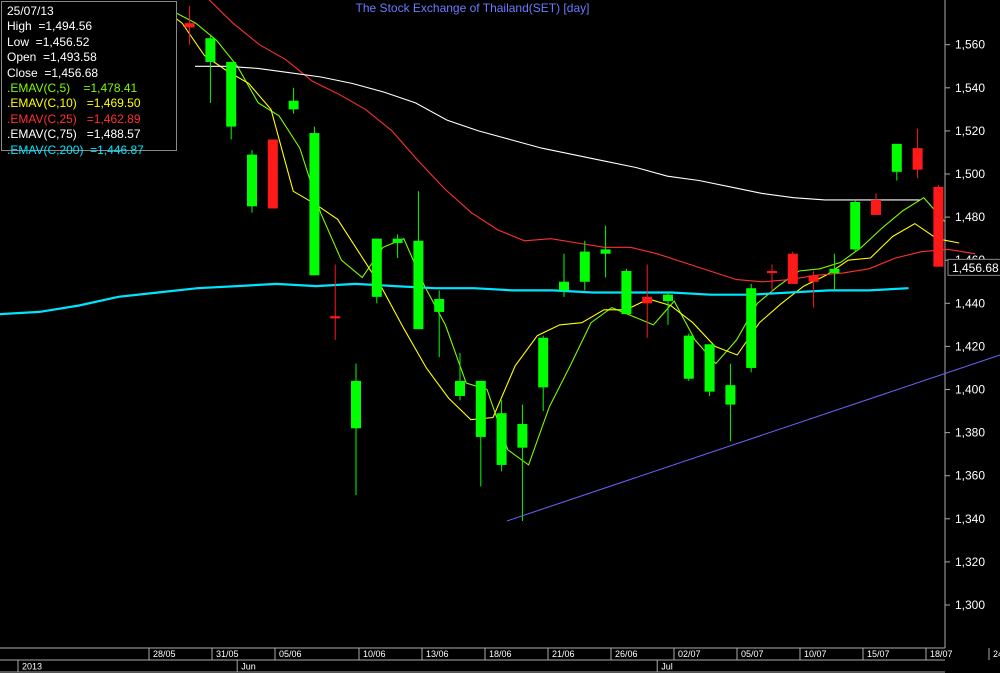  I want to click on info-low: Low =1,456.52, so click(48, 41).